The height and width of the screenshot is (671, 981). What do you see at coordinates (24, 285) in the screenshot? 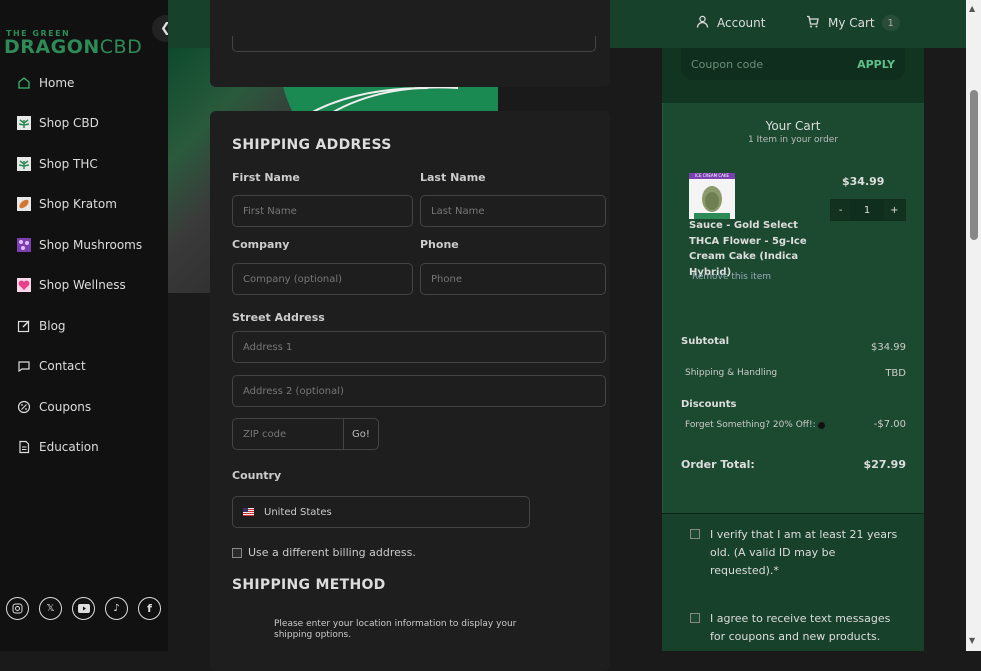
I see `heart-icon` at bounding box center [24, 285].